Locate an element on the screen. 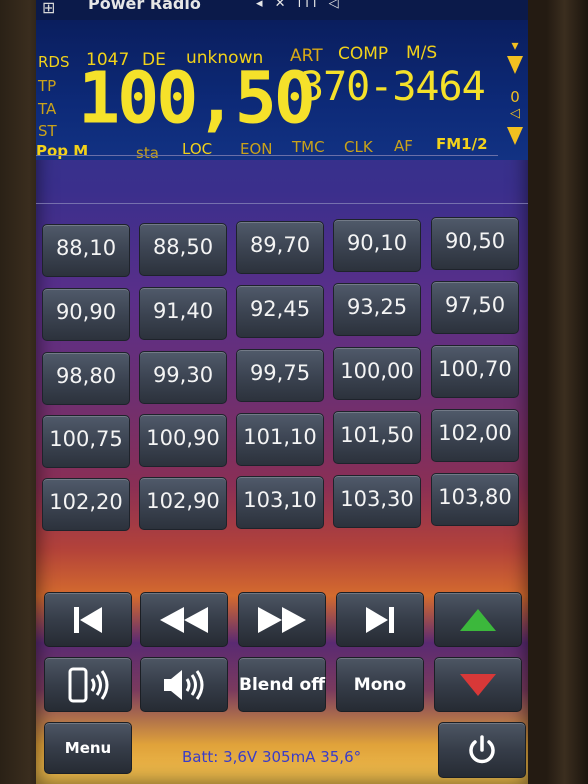 The height and width of the screenshot is (784, 588). ta-indicator: TA is located at coordinates (47, 109).